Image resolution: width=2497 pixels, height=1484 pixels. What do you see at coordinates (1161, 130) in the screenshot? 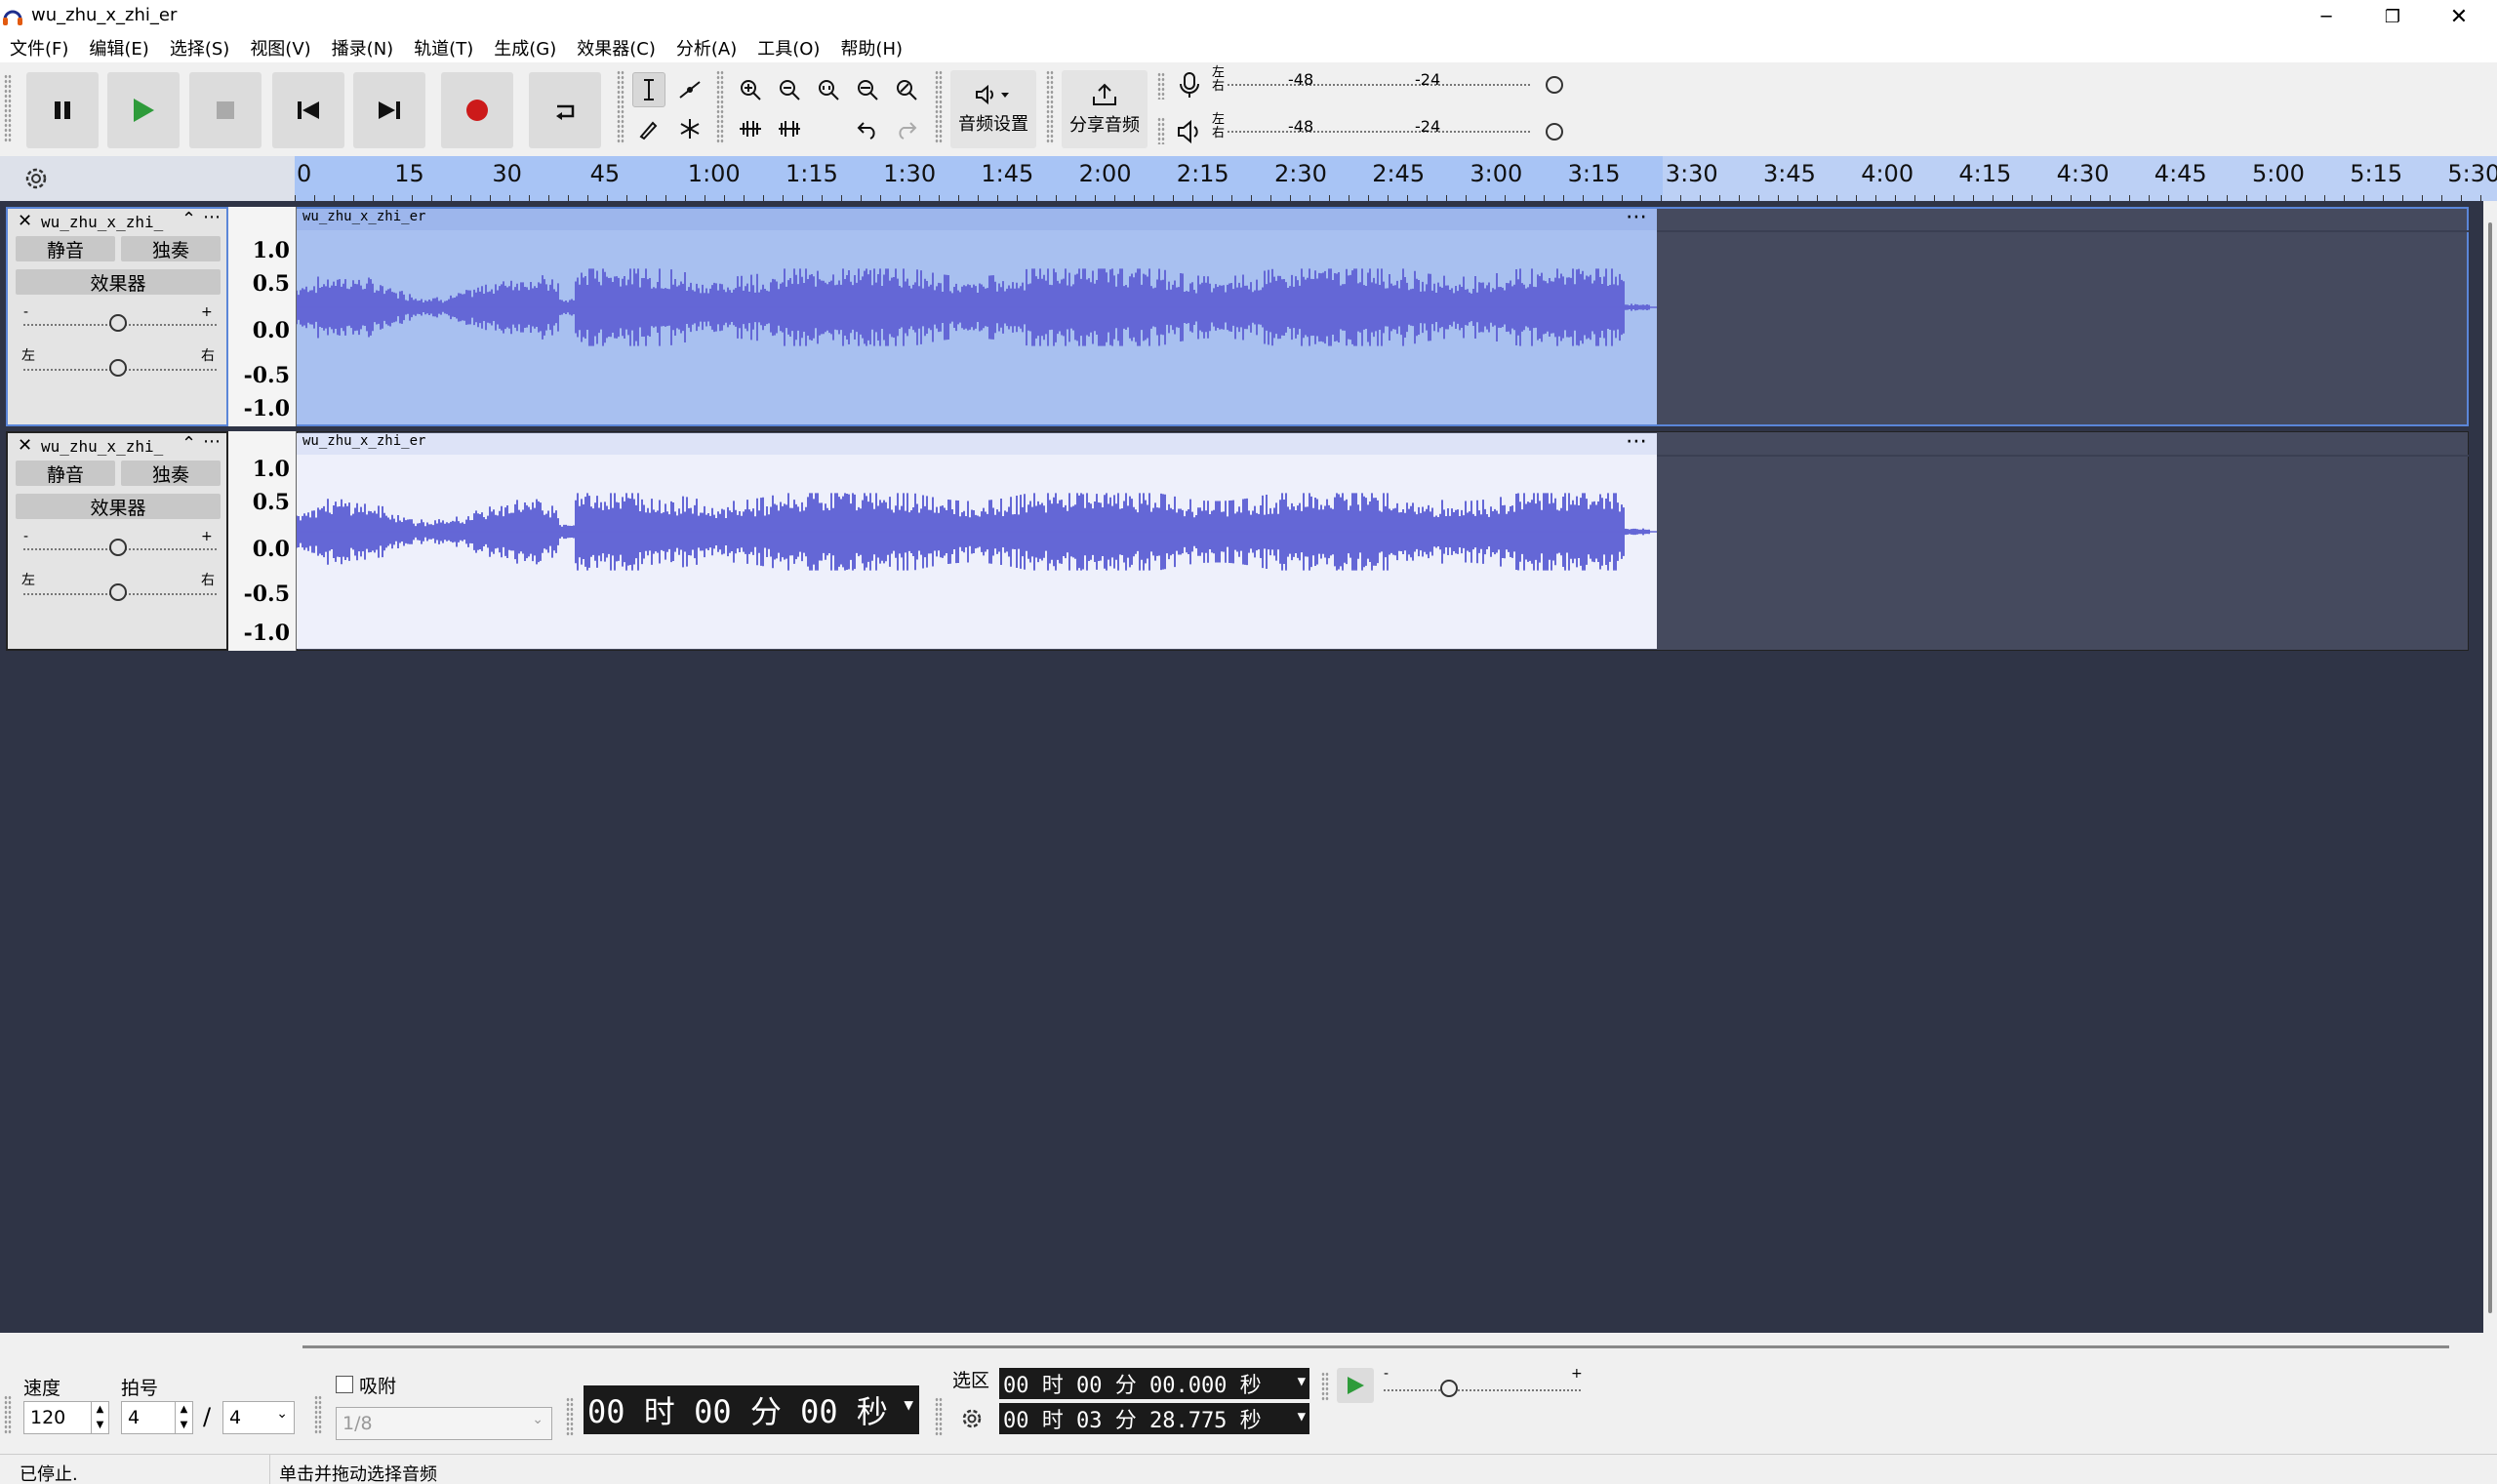
I see `play-meter-grip` at bounding box center [1161, 130].